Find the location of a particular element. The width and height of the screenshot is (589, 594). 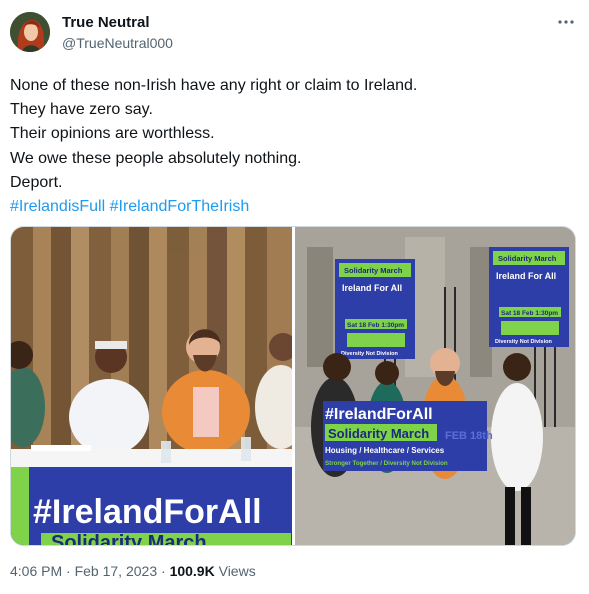

avatar-image is located at coordinates (30, 32).